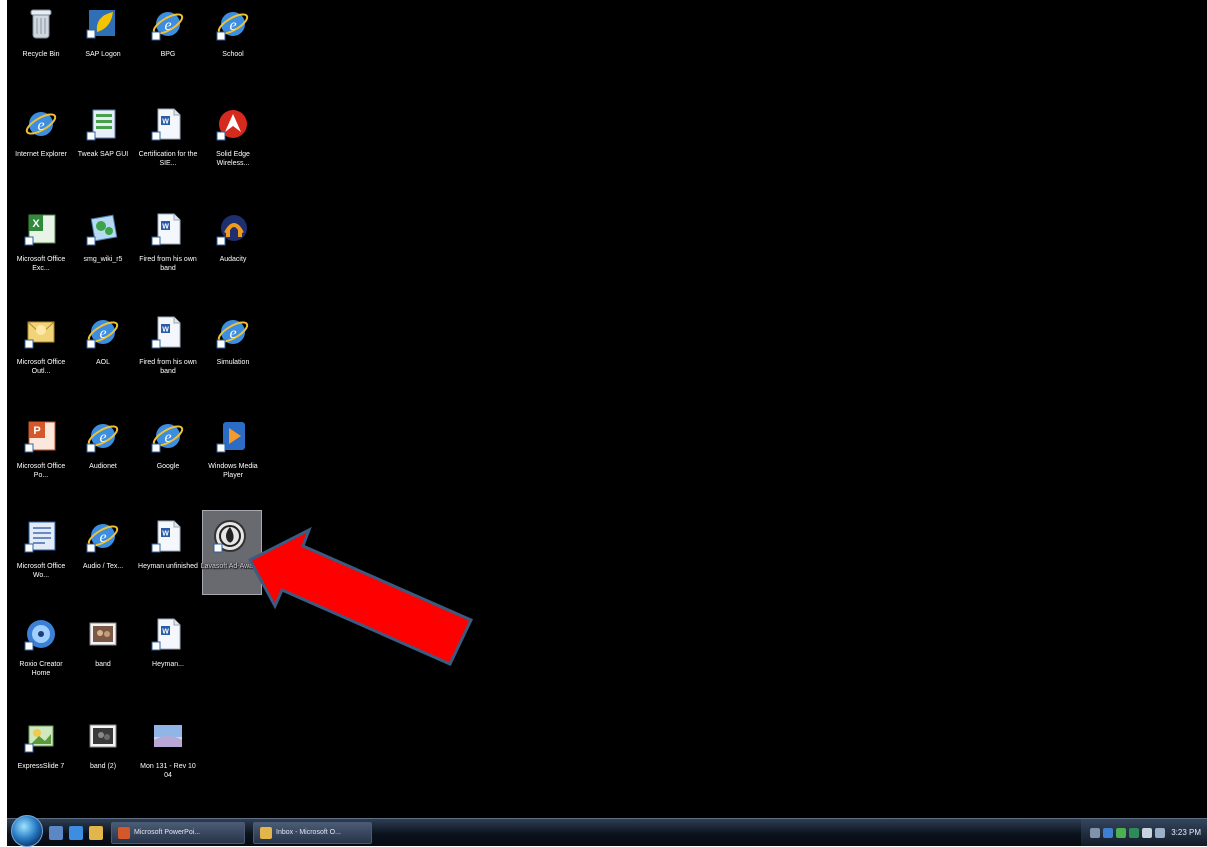  Describe the element at coordinates (168, 264) in the screenshot. I see `desktop-icon-label: Fired from his own band` at that location.